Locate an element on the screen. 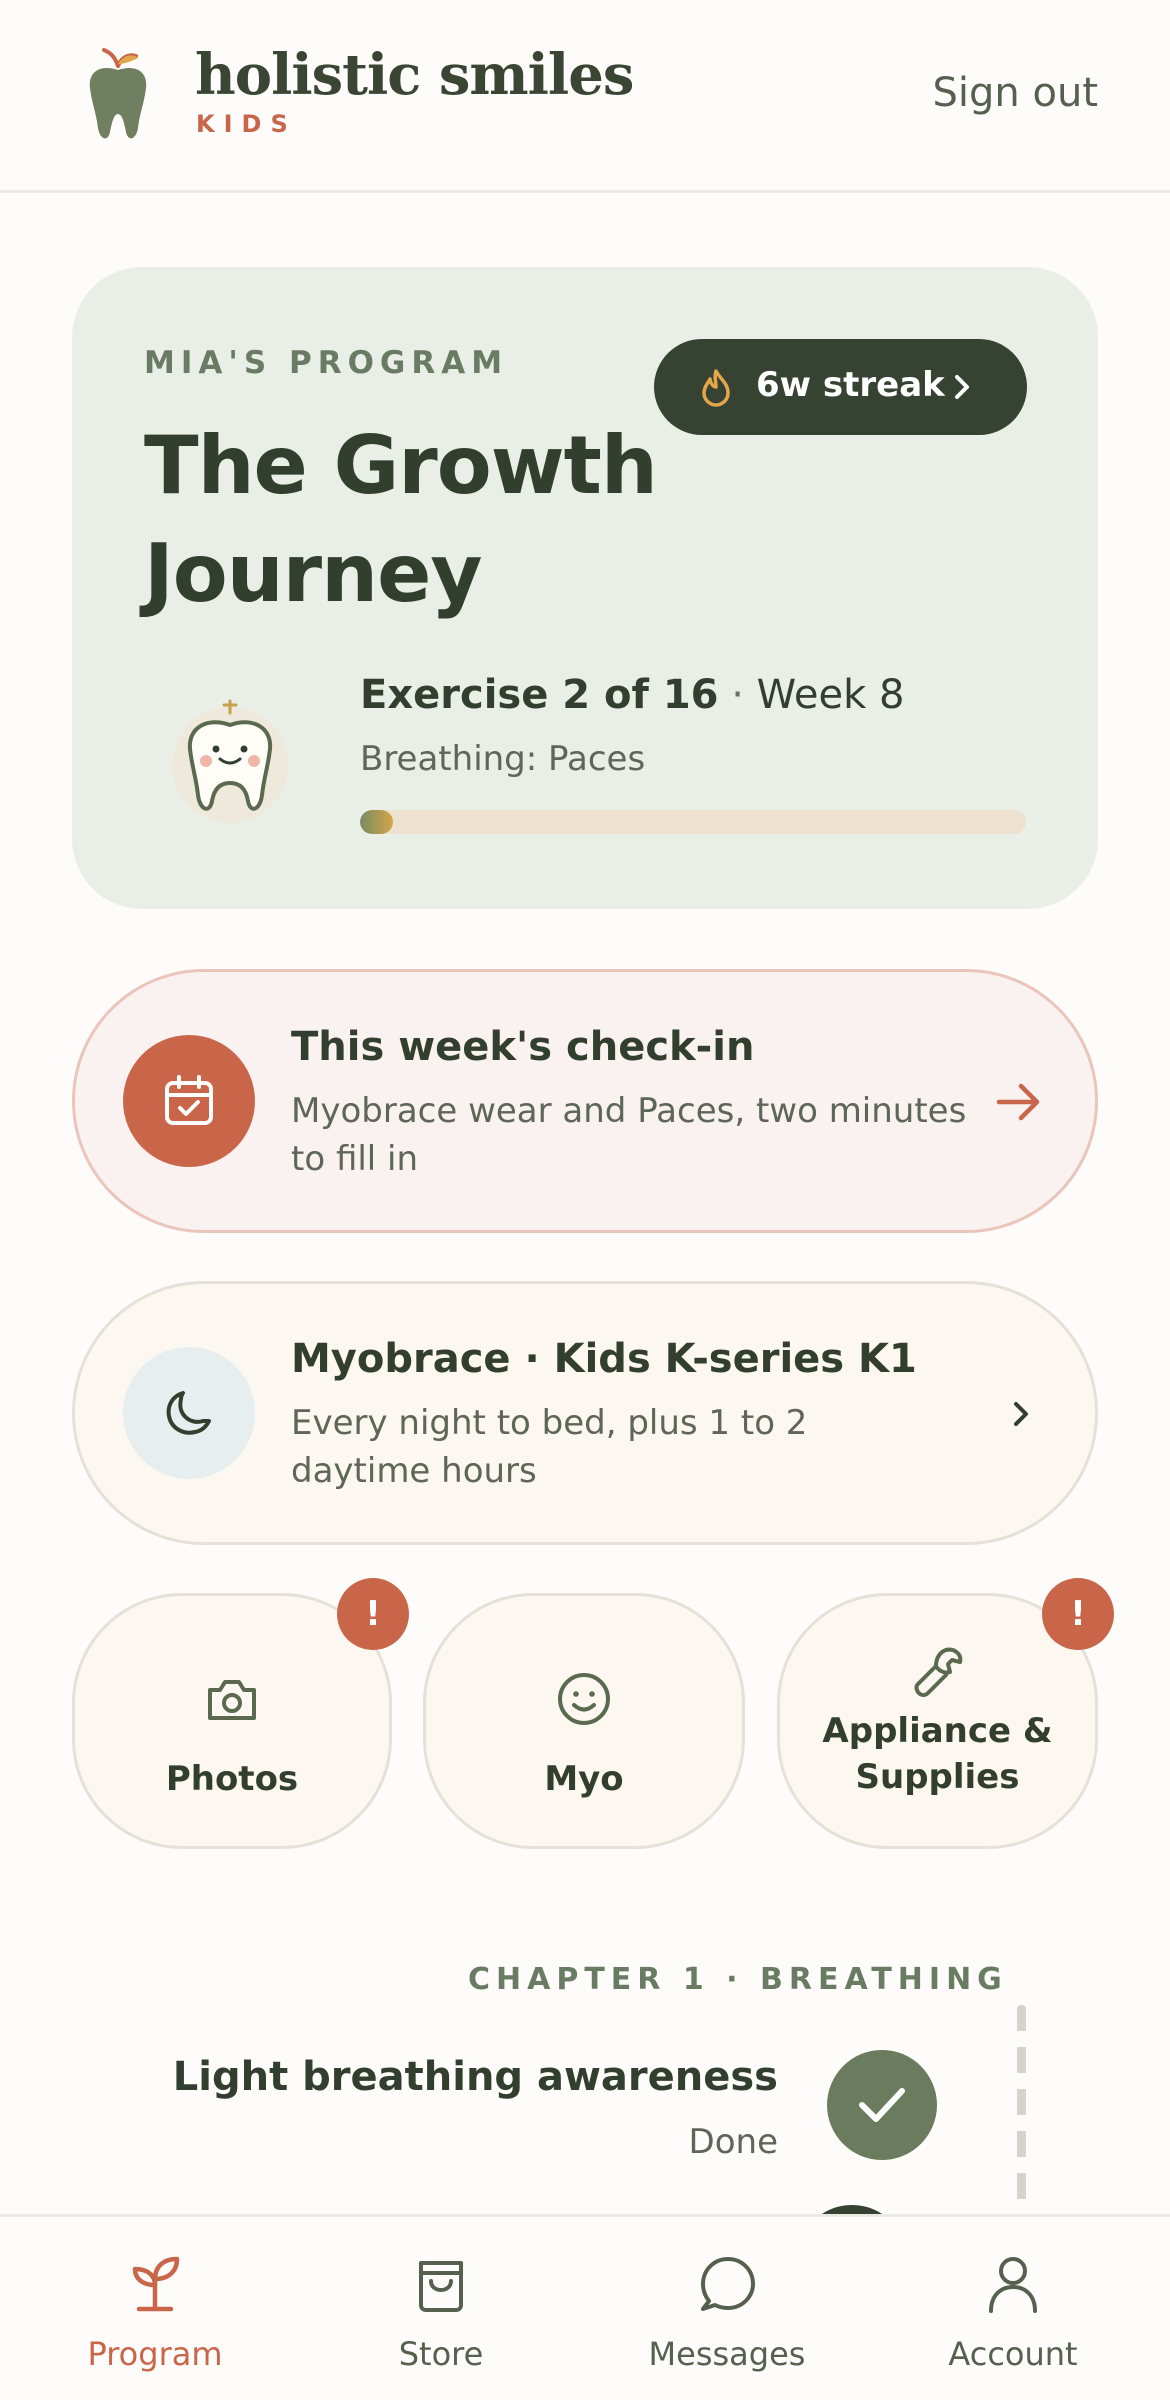 This screenshot has width=1170, height=2400. chapter-heading: CHAPTER 1 · BREATHING is located at coordinates (738, 1979).